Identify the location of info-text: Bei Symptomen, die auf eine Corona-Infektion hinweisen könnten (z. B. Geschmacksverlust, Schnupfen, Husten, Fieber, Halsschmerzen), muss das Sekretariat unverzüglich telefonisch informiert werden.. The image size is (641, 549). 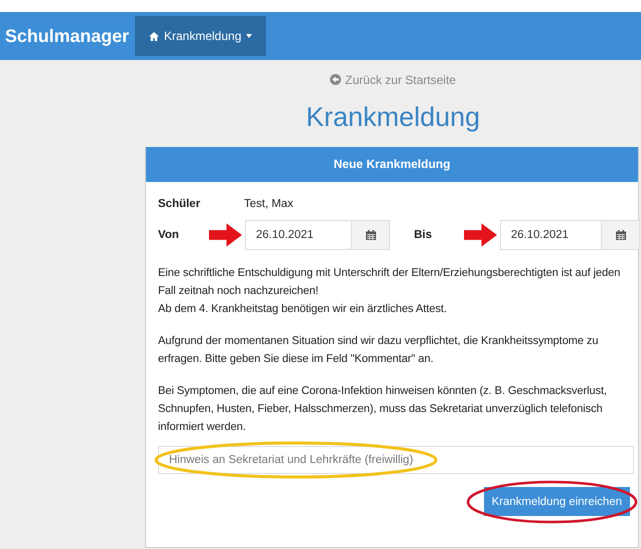
(383, 409).